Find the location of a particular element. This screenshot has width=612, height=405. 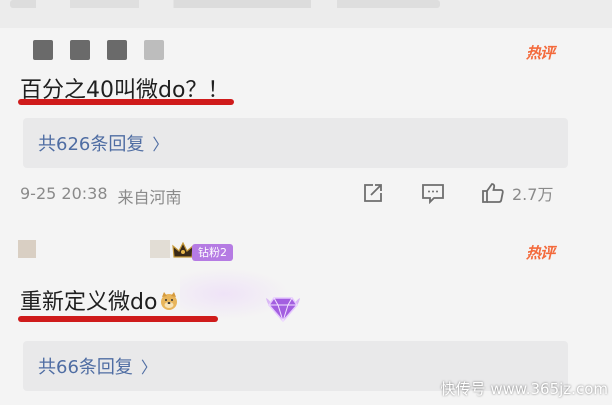

comment-icon is located at coordinates (433, 193).